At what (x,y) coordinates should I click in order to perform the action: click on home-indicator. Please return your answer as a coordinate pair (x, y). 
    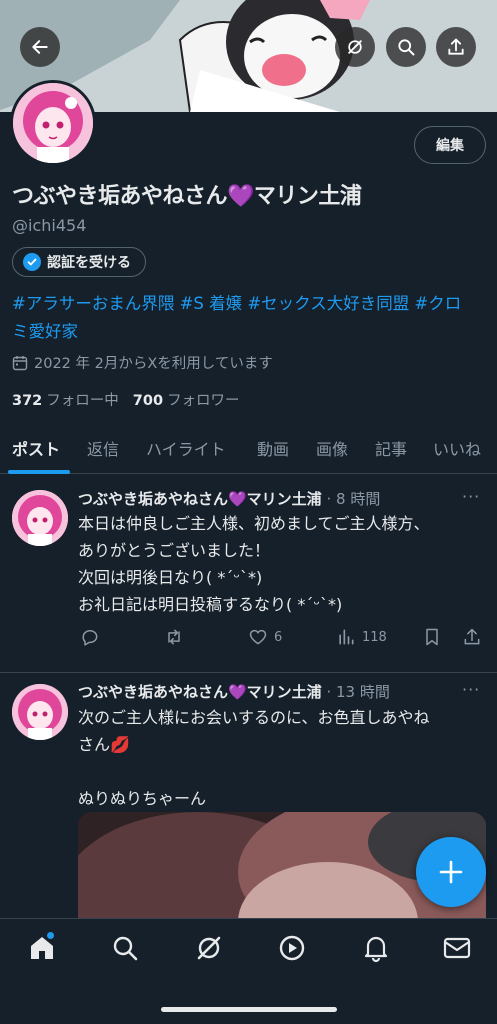
    Looking at the image, I should click on (249, 1009).